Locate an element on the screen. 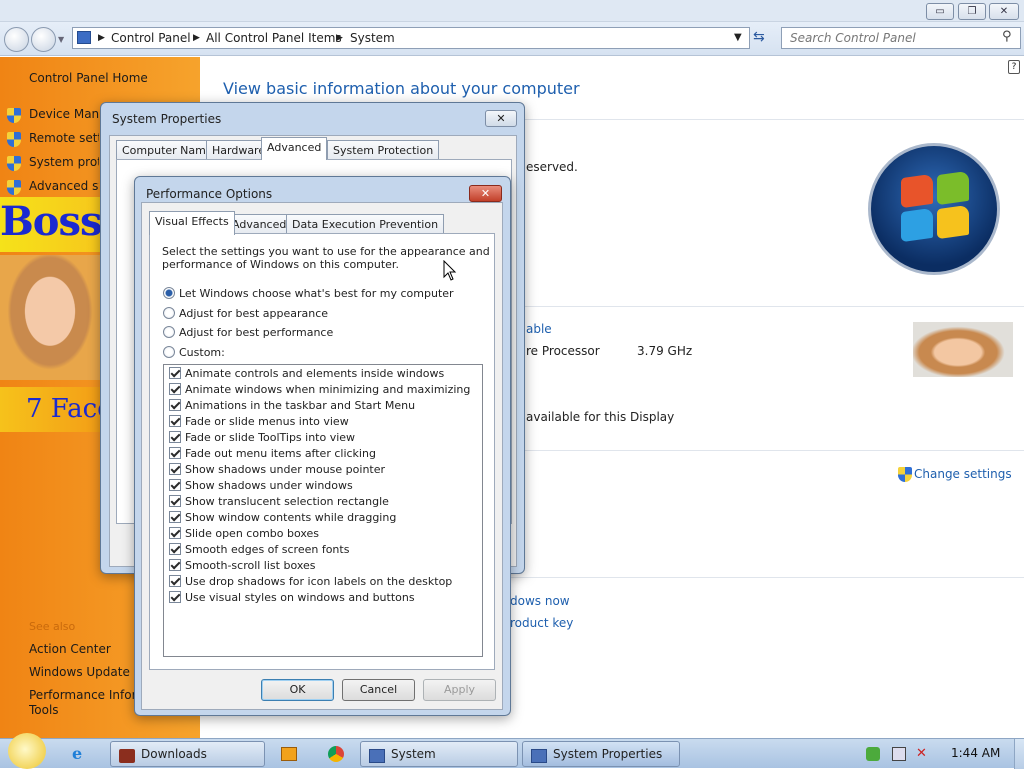  rating-link: able is located at coordinates (539, 329).